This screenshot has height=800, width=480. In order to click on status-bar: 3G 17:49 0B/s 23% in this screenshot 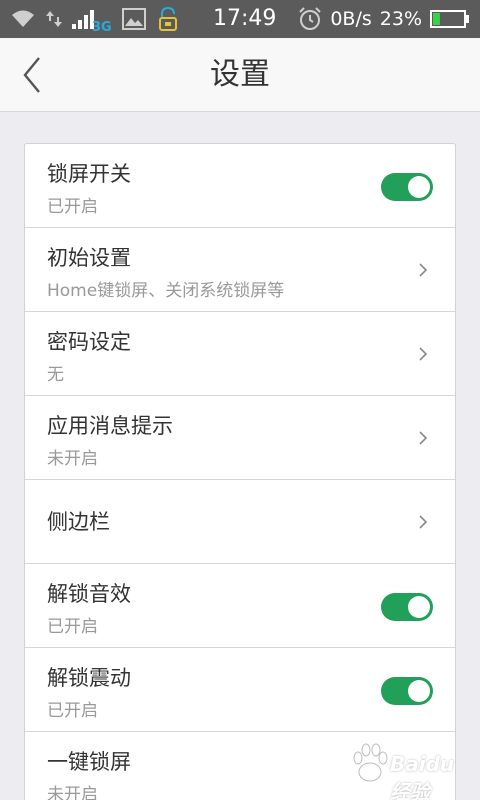, I will do `click(240, 19)`.